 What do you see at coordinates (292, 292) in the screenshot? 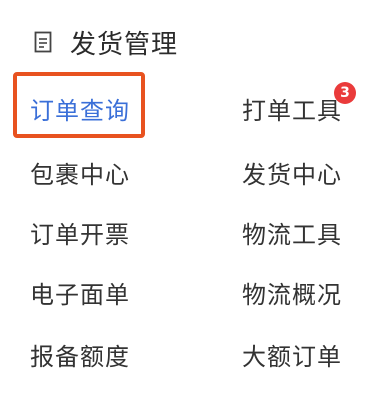
I see `menu-item-logistics-overview: 物流概况` at bounding box center [292, 292].